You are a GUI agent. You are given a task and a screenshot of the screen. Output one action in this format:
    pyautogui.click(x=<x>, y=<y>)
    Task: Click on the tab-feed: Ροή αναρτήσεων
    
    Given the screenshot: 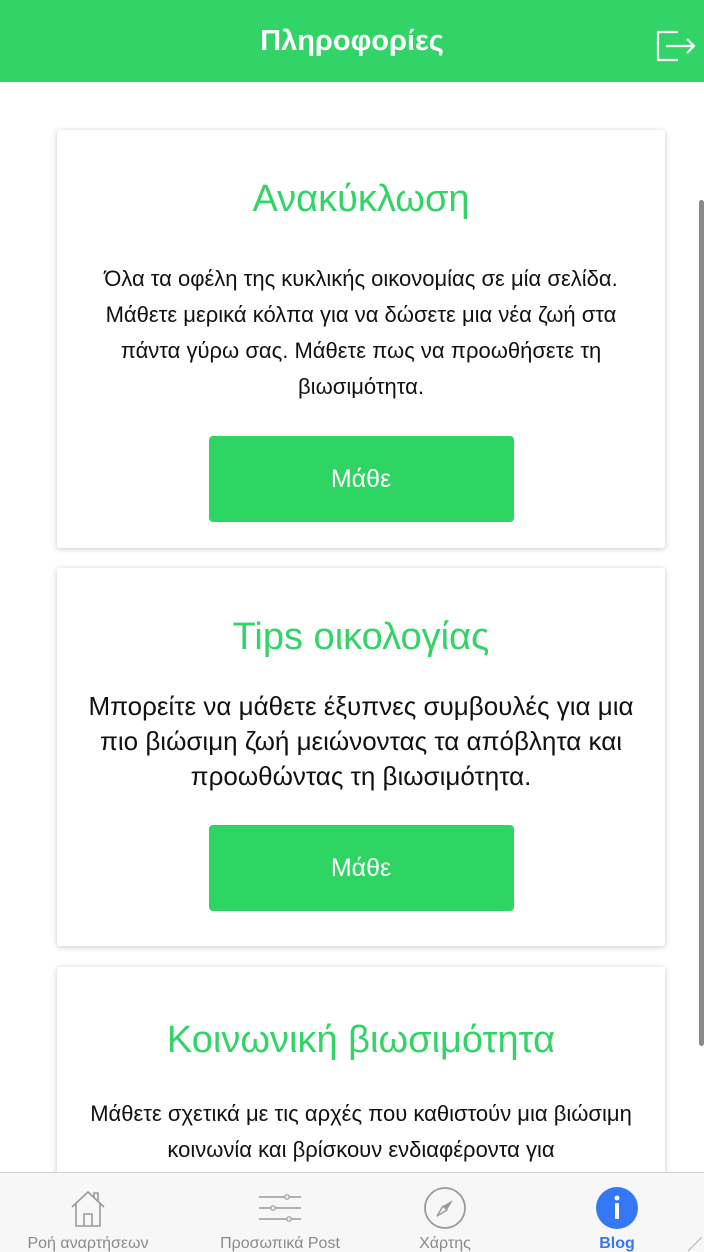 What is the action you would take?
    pyautogui.click(x=88, y=1212)
    